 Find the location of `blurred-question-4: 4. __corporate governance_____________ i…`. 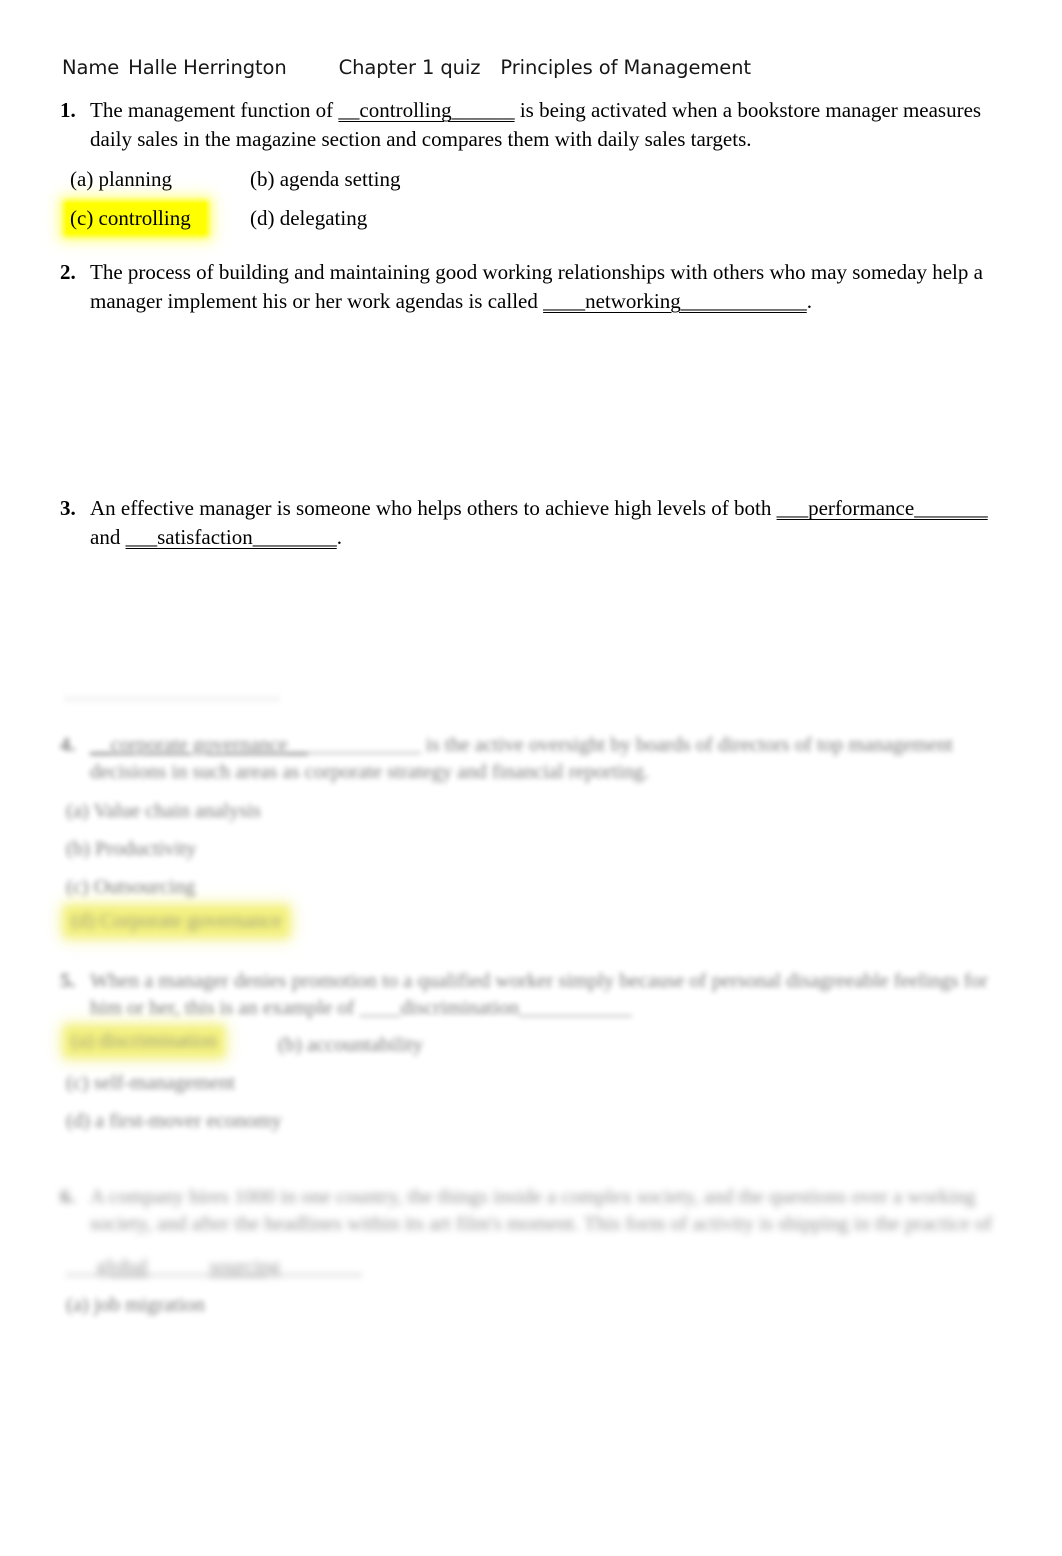

blurred-question-4: 4. __corporate governance_____________ i… is located at coordinates (530, 759).